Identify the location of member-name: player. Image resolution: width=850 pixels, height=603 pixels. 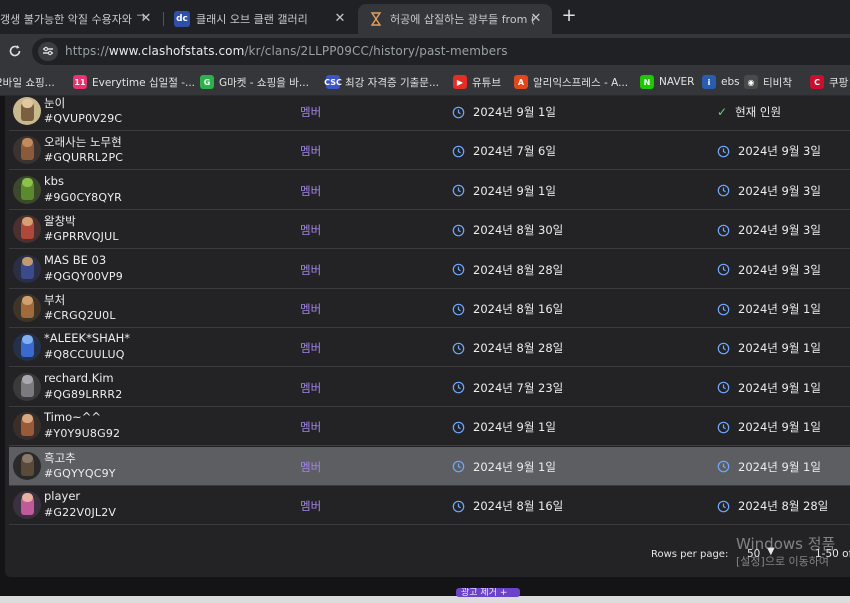
(62, 496).